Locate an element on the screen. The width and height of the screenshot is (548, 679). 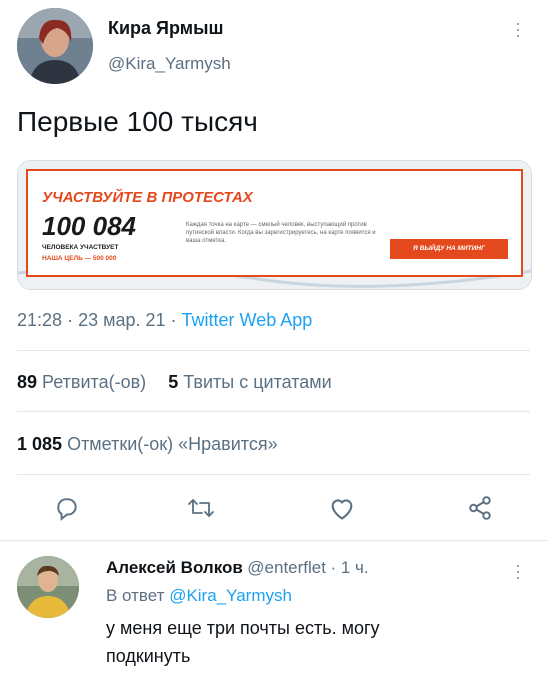
section-divider is located at coordinates (274, 540).